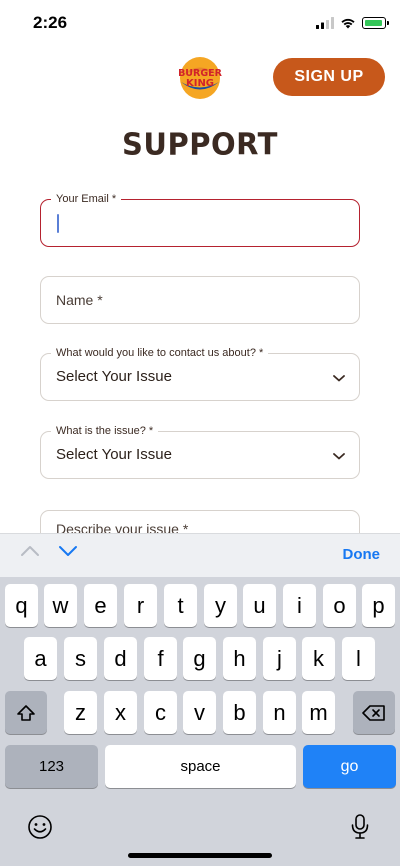 The width and height of the screenshot is (400, 866). Describe the element at coordinates (200, 220) in the screenshot. I see `email-field: Your Email *` at that location.